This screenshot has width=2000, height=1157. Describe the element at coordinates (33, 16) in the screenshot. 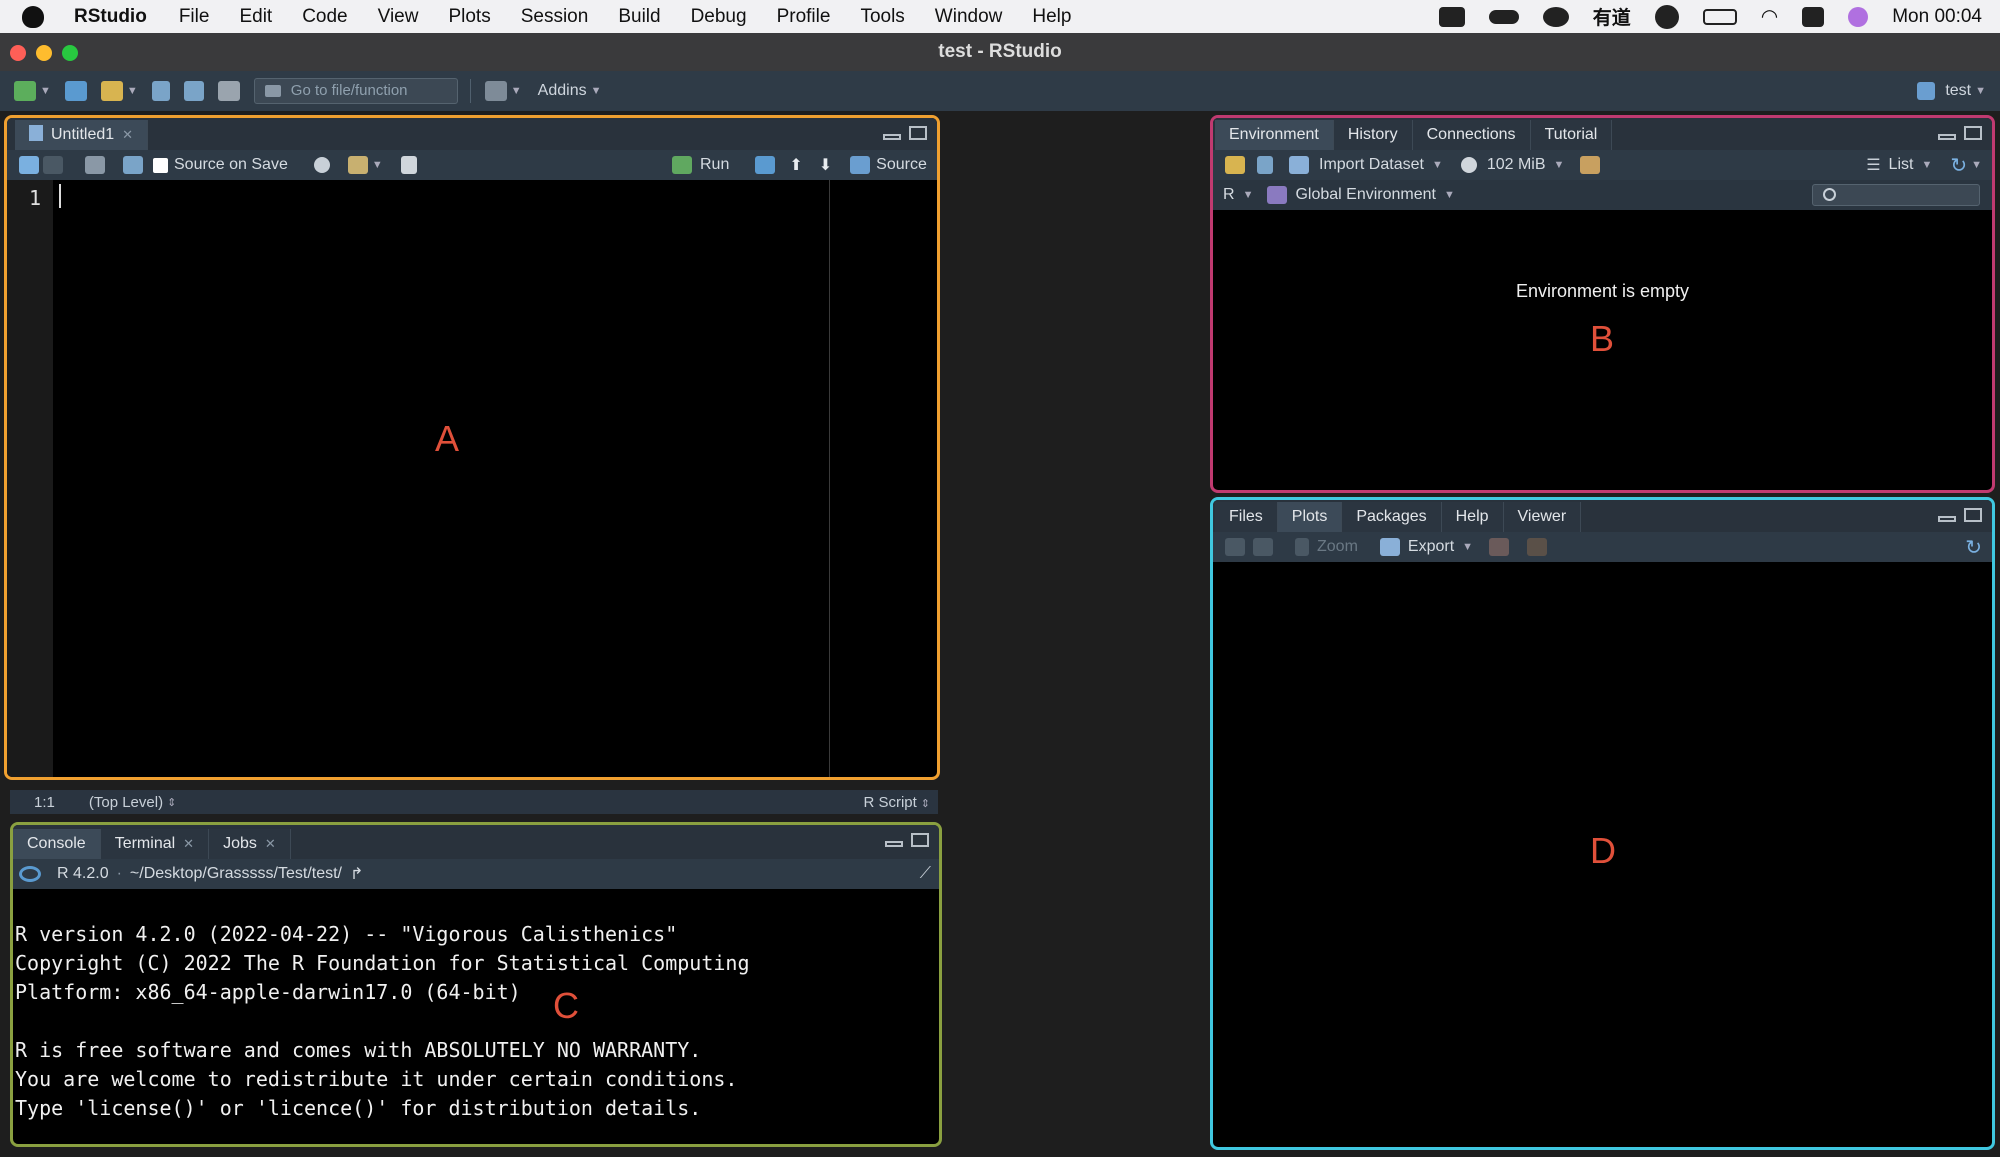

I see `apple-icon` at that location.